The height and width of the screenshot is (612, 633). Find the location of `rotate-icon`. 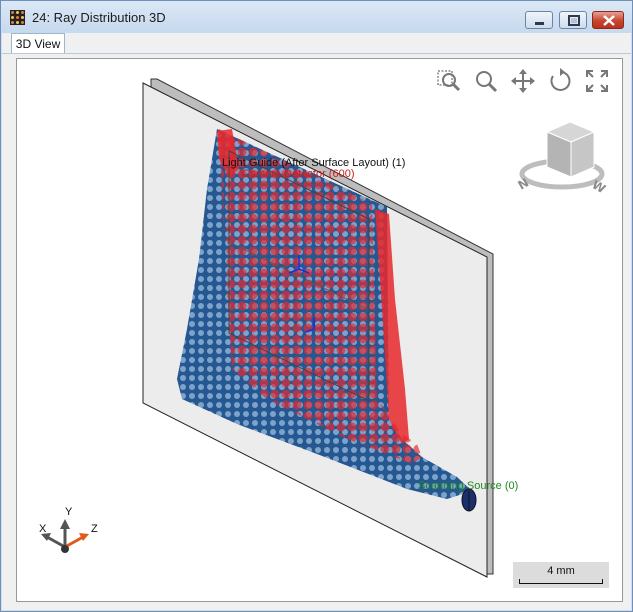

rotate-icon is located at coordinates (560, 81).